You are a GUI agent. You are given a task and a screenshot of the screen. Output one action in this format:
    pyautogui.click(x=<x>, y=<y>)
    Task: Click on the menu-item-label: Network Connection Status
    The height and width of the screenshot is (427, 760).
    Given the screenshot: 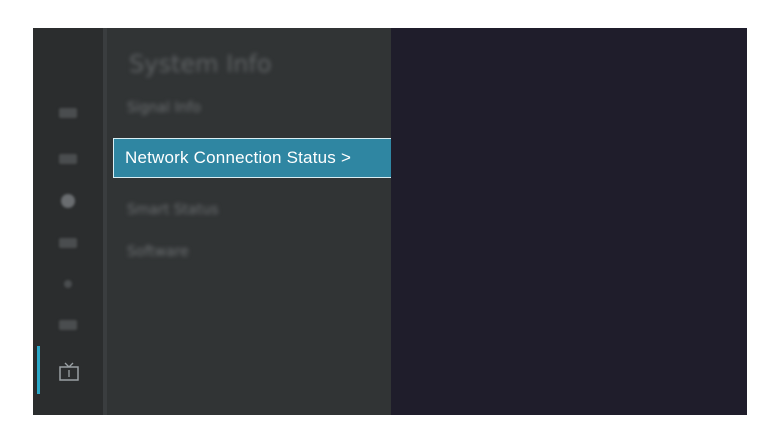 What is the action you would take?
    pyautogui.click(x=230, y=157)
    